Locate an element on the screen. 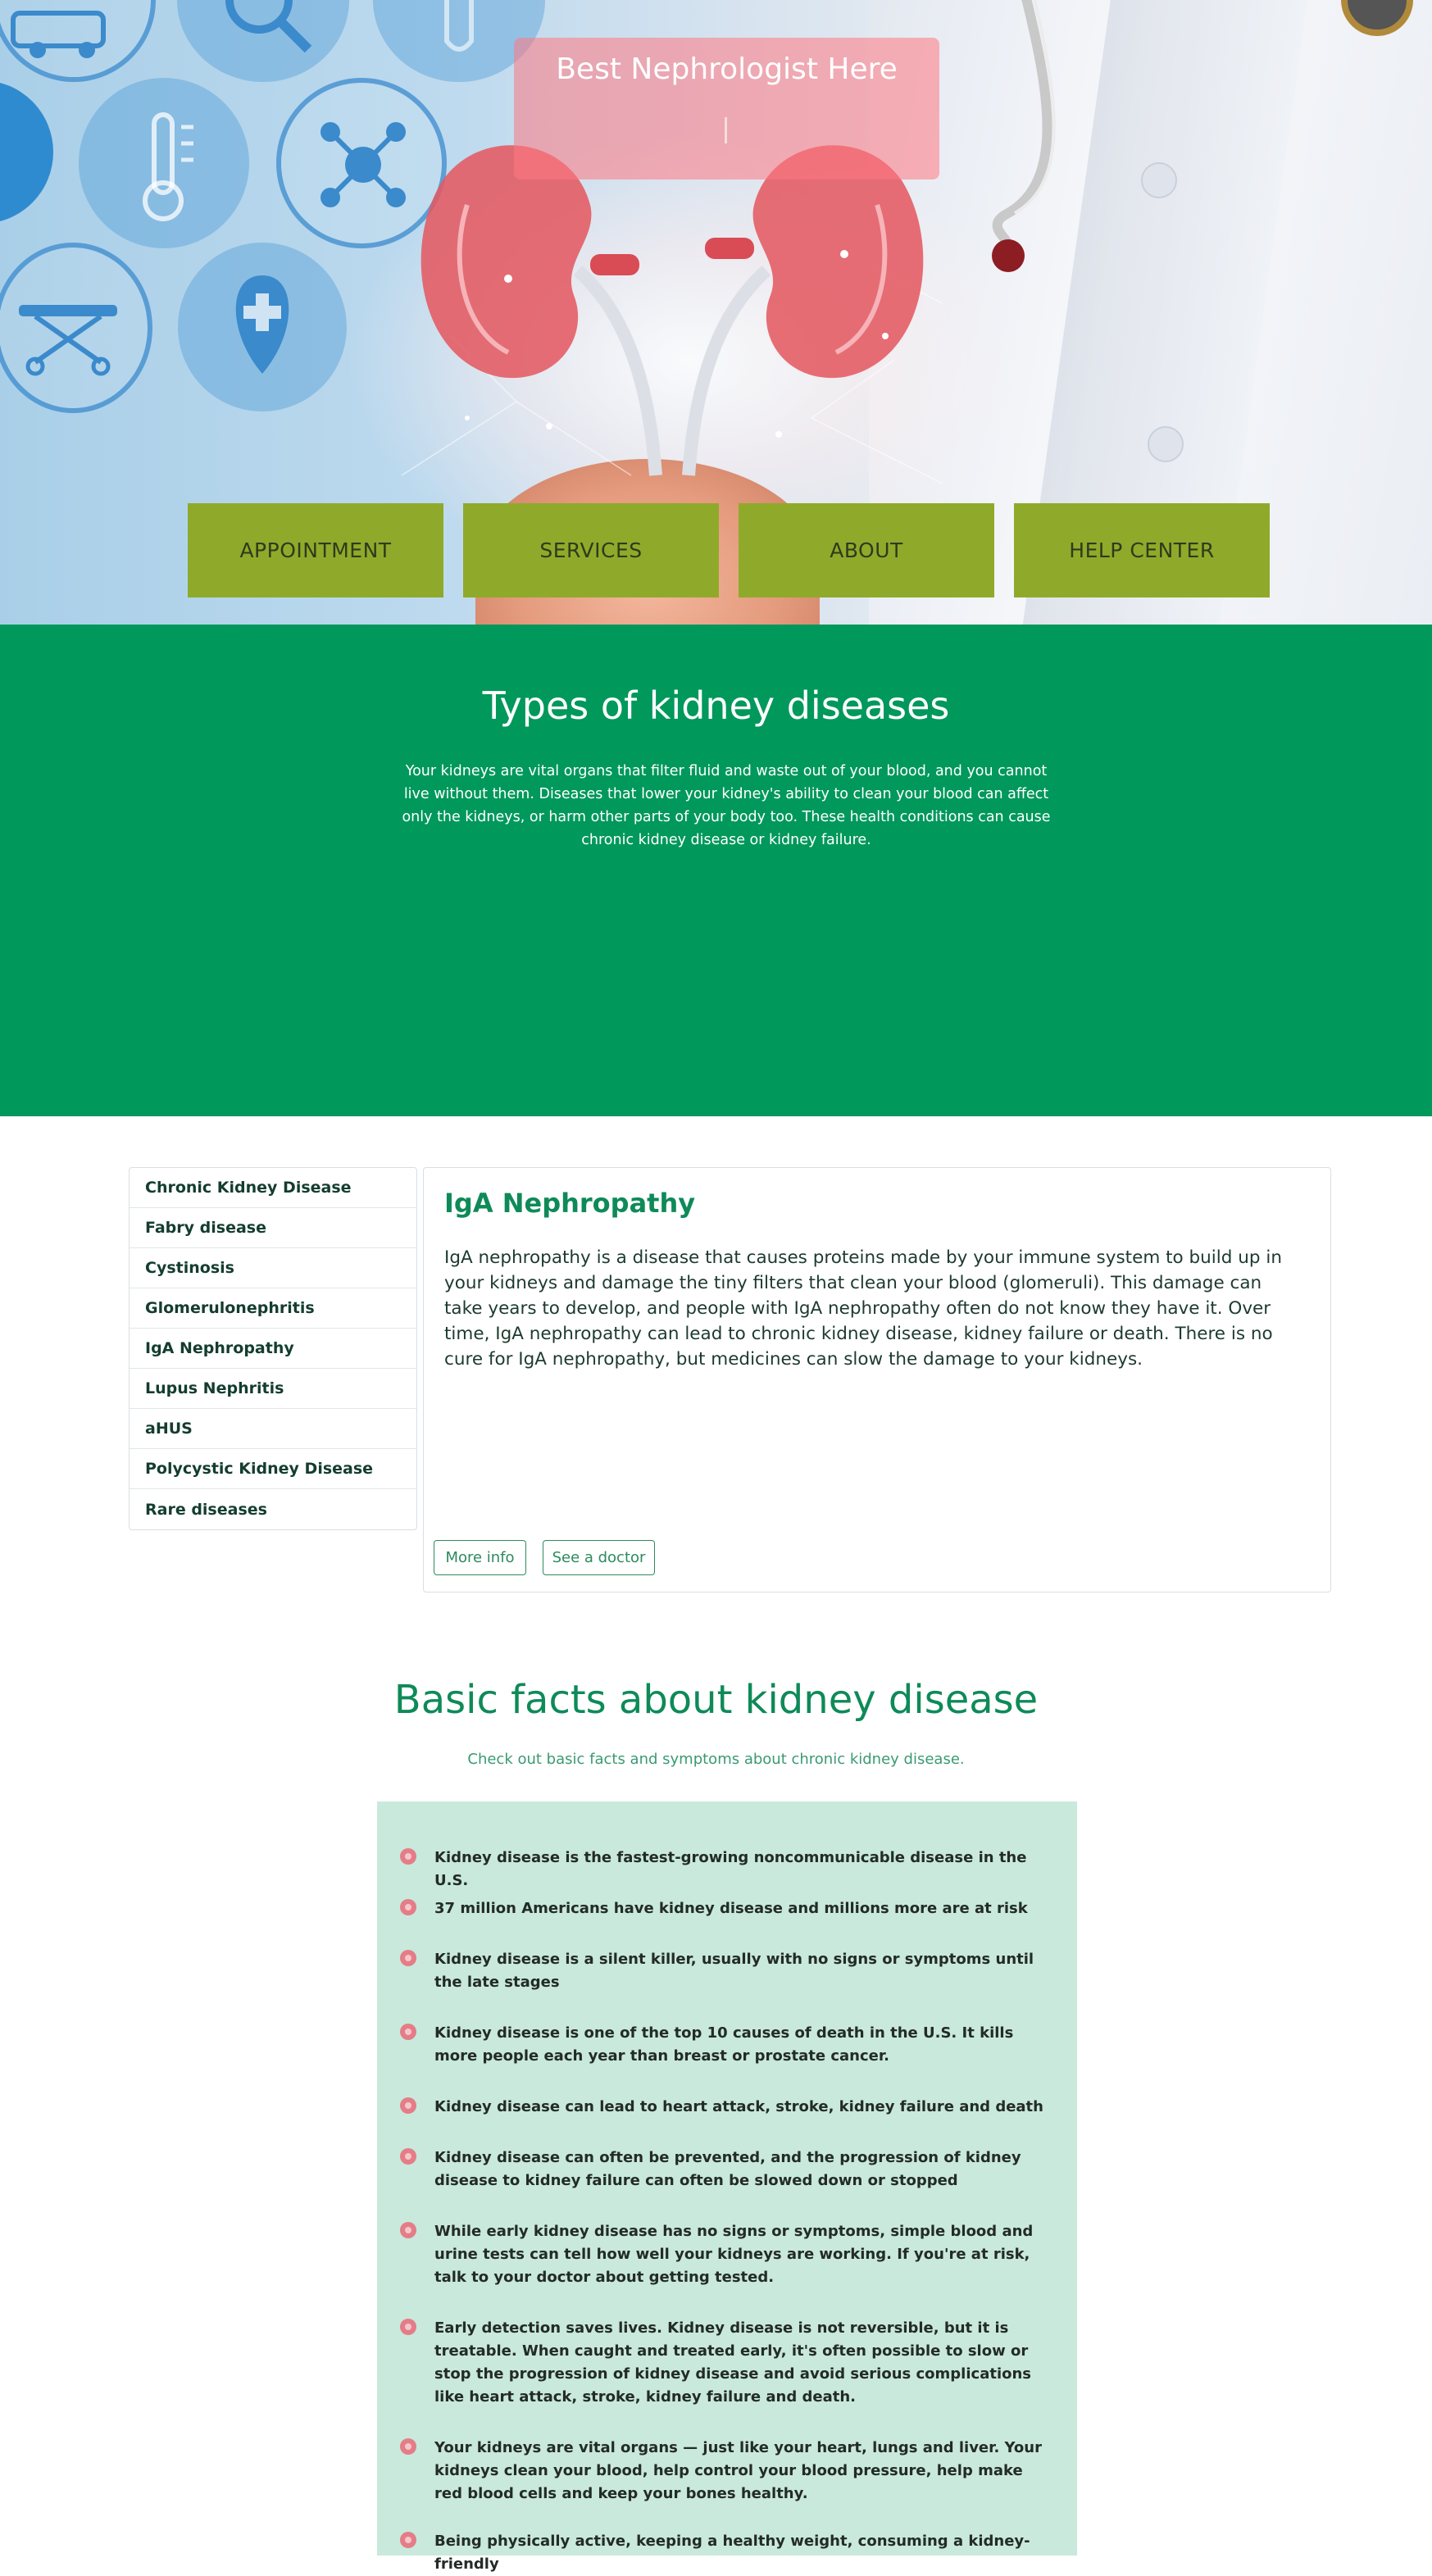 This screenshot has width=1432, height=2576. intro-title: Types of kidney diseases is located at coordinates (716, 706).